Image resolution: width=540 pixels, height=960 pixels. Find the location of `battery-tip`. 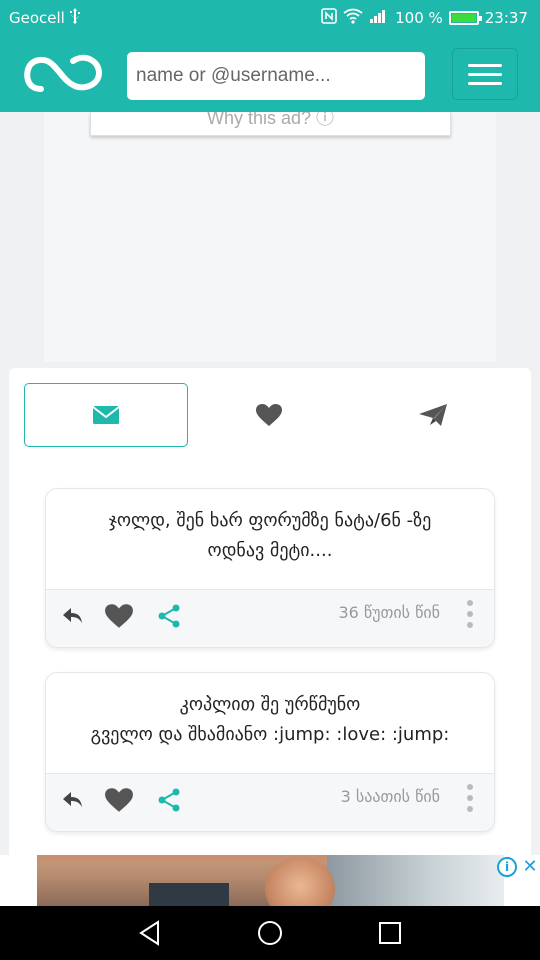

battery-tip is located at coordinates (480, 18).